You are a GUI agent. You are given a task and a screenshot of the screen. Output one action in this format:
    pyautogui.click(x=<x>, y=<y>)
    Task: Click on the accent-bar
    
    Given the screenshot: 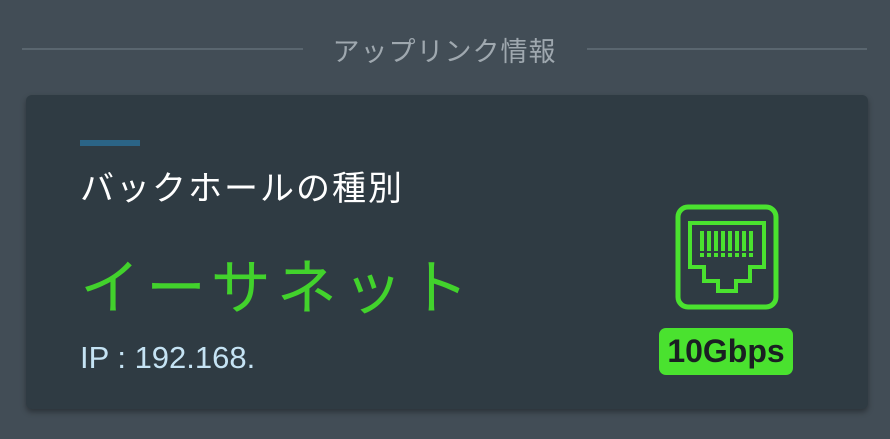 What is the action you would take?
    pyautogui.click(x=110, y=143)
    